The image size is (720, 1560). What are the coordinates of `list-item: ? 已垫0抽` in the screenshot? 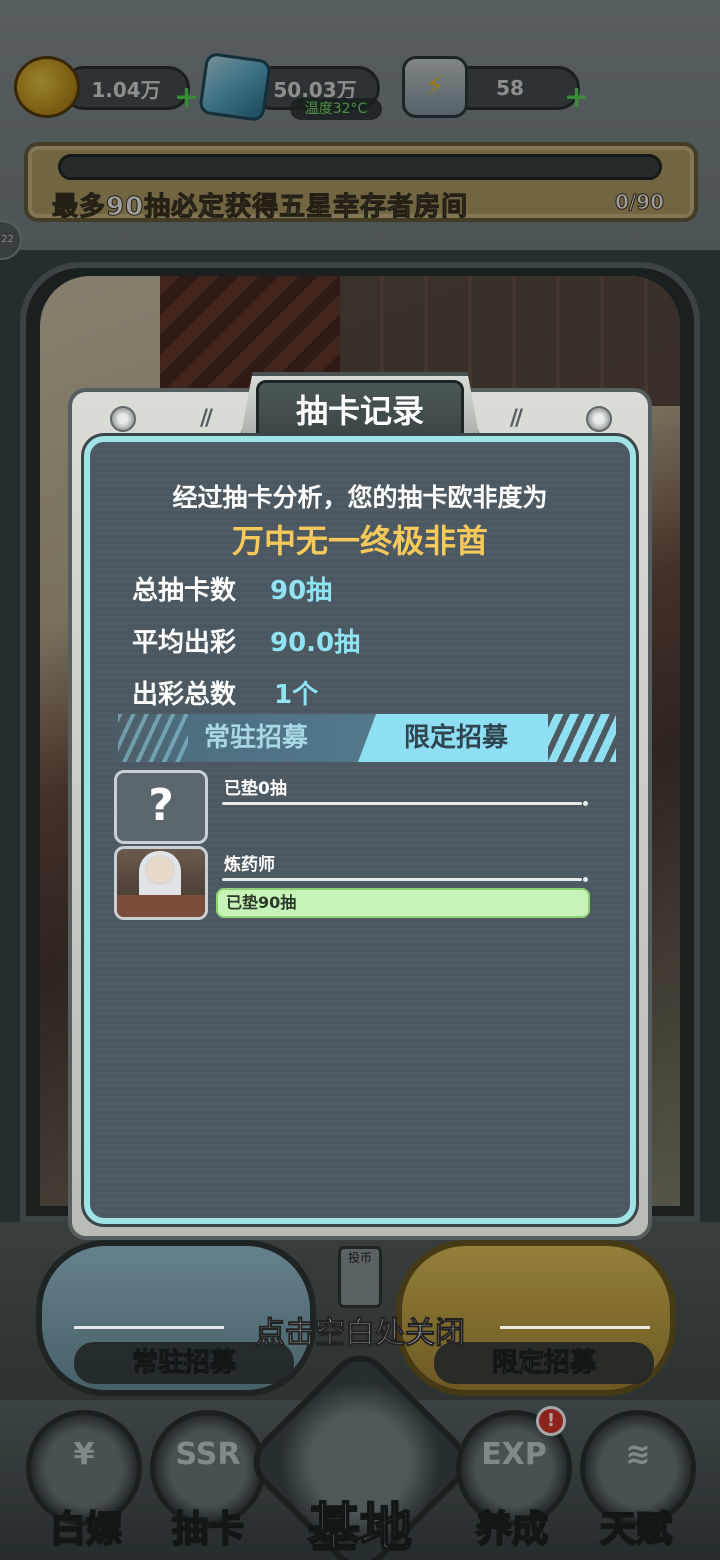 It's located at (354, 808).